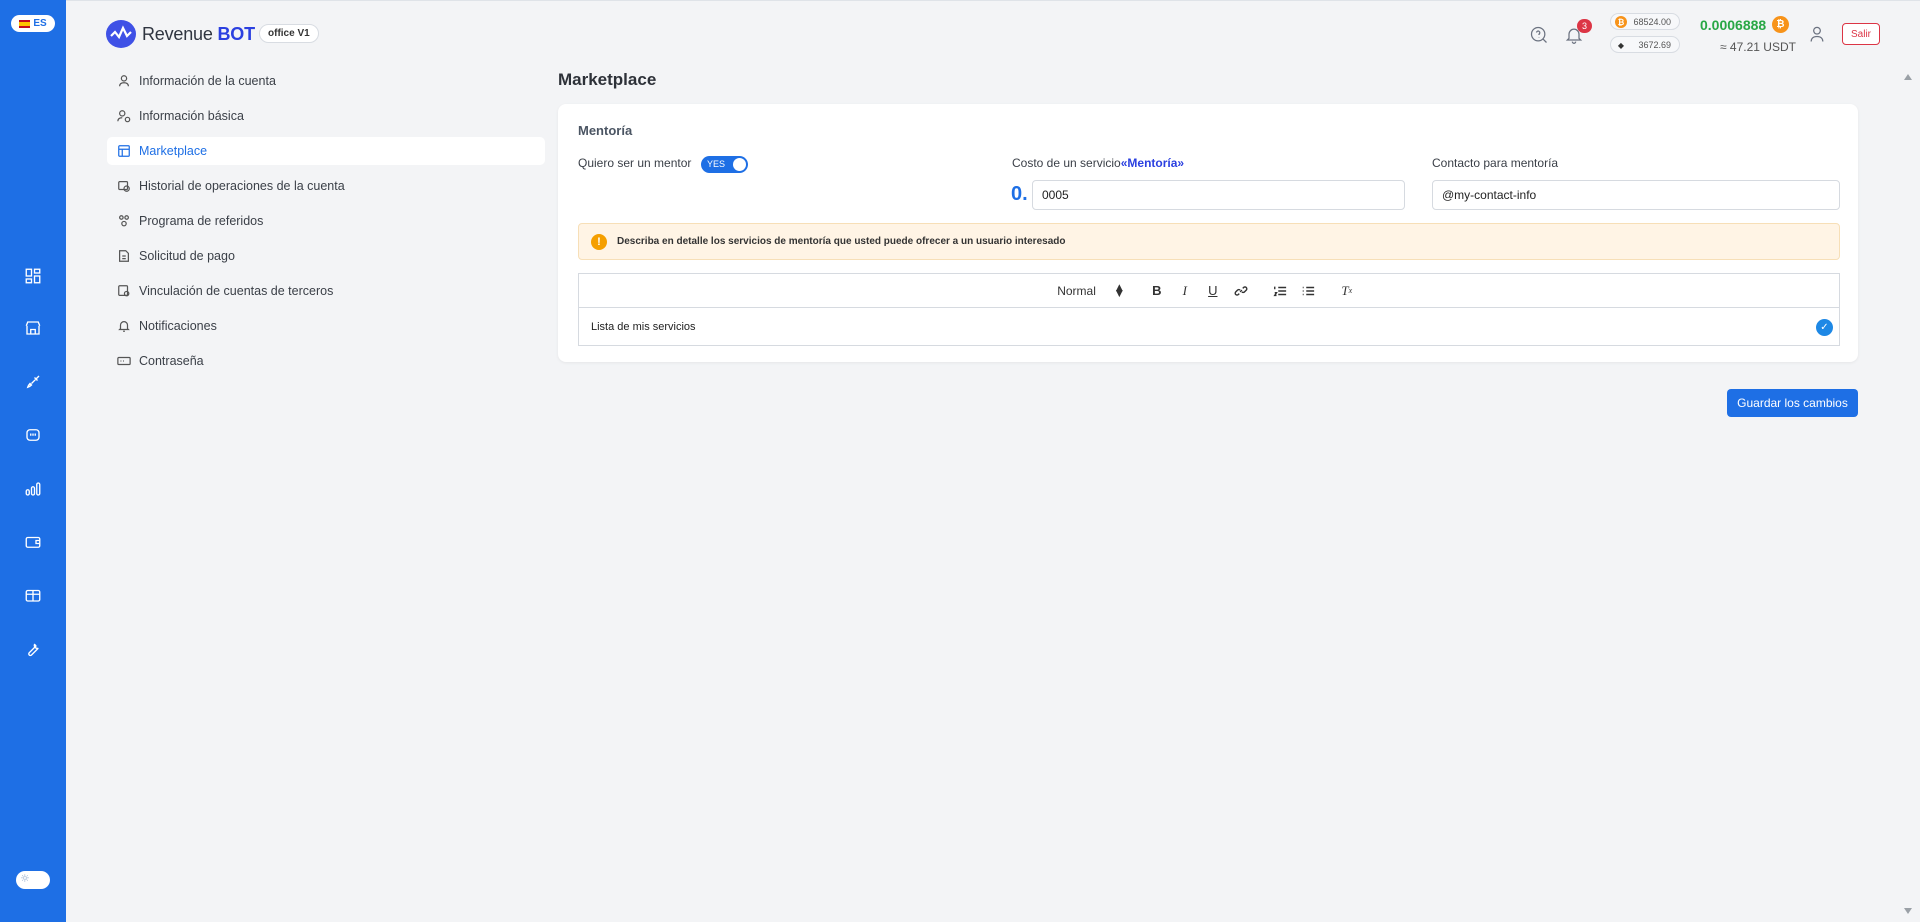 This screenshot has height=922, width=1920. What do you see at coordinates (326, 361) in the screenshot?
I see `menu-item-password: Contraseña` at bounding box center [326, 361].